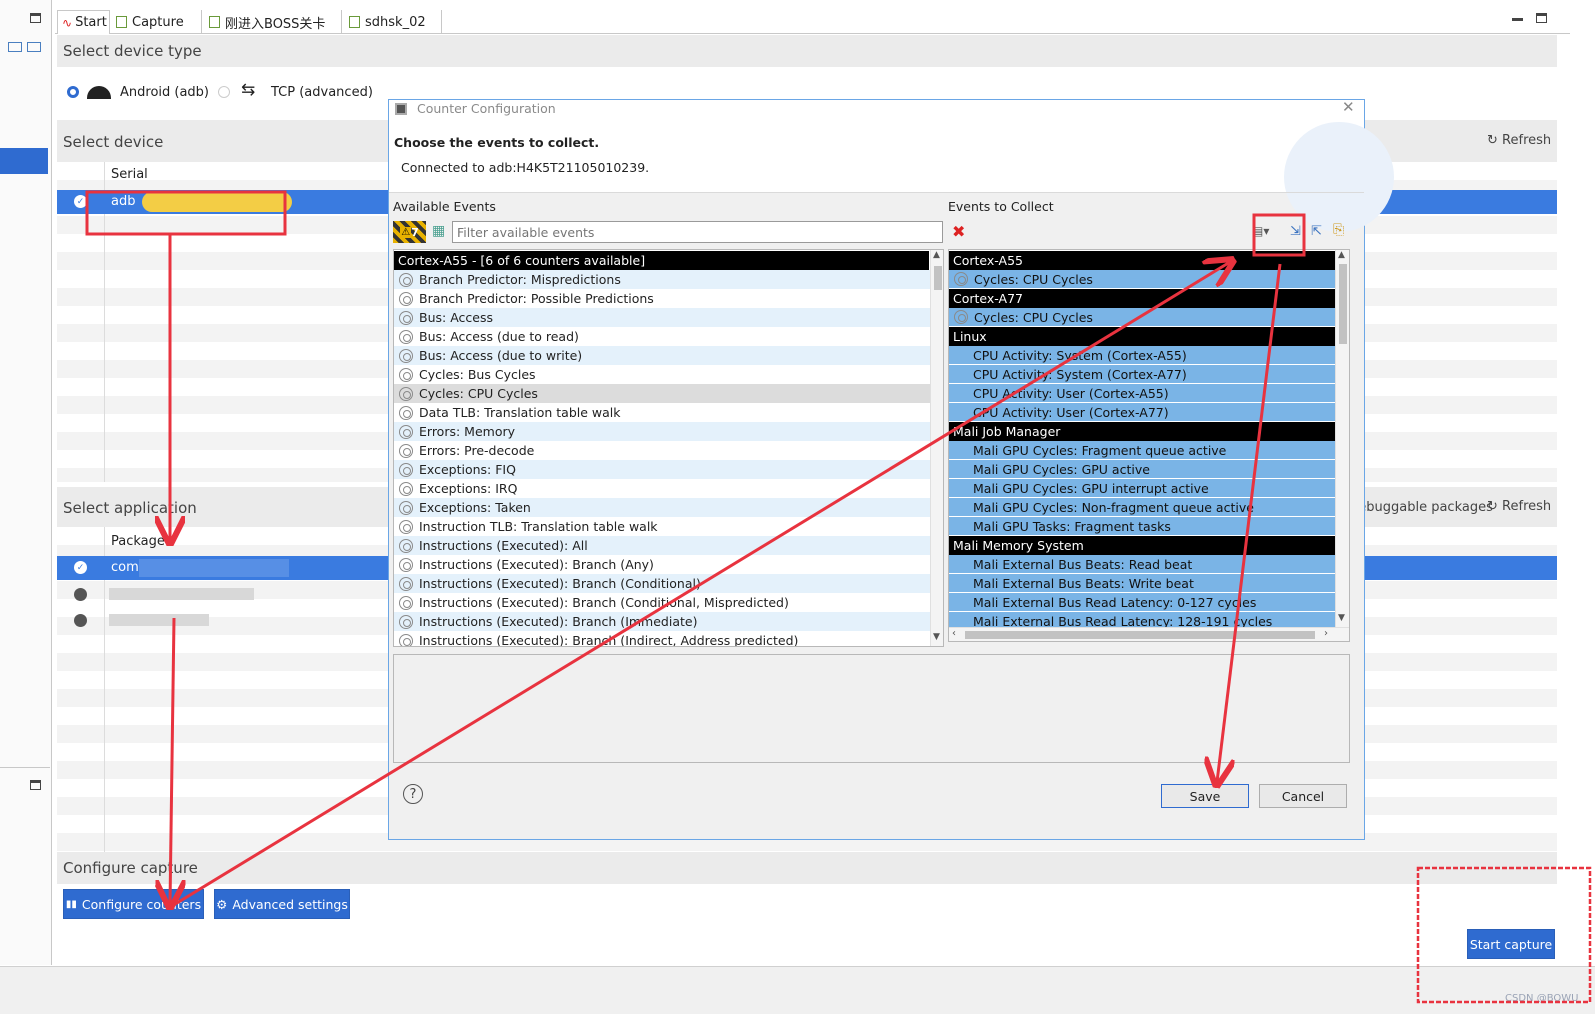 Image resolution: width=1595 pixels, height=1014 pixels. Describe the element at coordinates (1142, 374) in the screenshot. I see `collect-event-item: CPU Activity: System (Cortex-A77)` at that location.